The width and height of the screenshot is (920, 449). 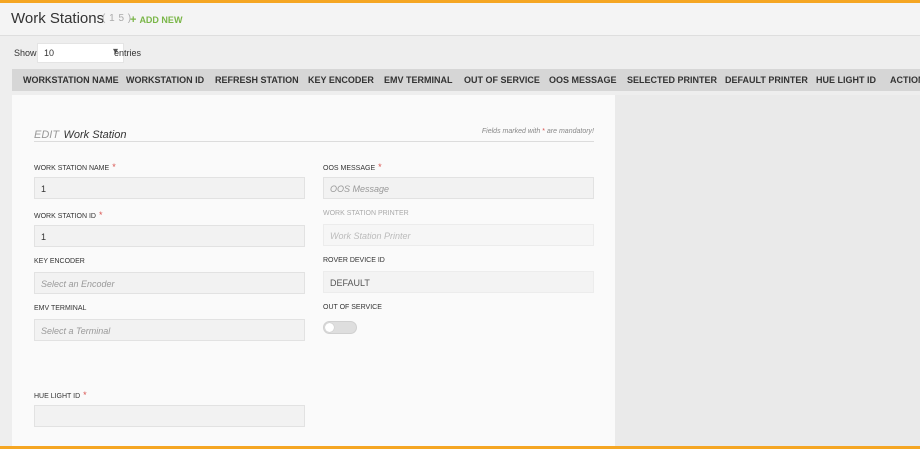 I want to click on record-count: ( 1 5 ), so click(x=117, y=18).